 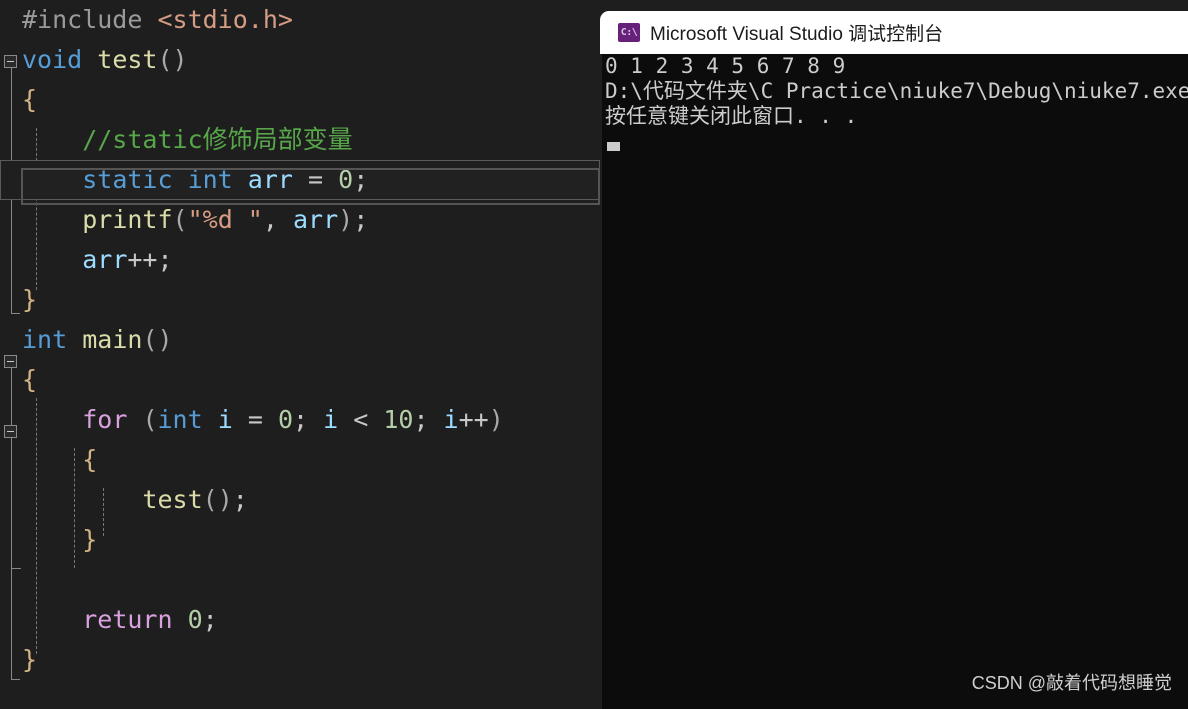 What do you see at coordinates (300, 580) in the screenshot?
I see `code-line` at bounding box center [300, 580].